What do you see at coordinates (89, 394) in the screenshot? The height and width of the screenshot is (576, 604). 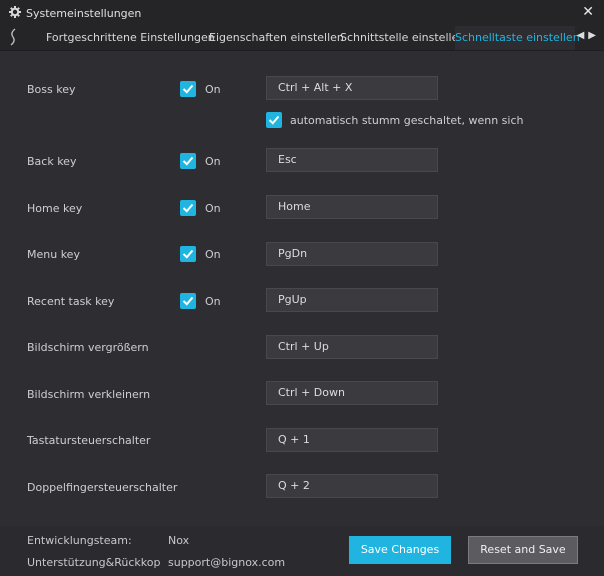 I see `zoom-out-label: Bildschirm verkleinern` at bounding box center [89, 394].